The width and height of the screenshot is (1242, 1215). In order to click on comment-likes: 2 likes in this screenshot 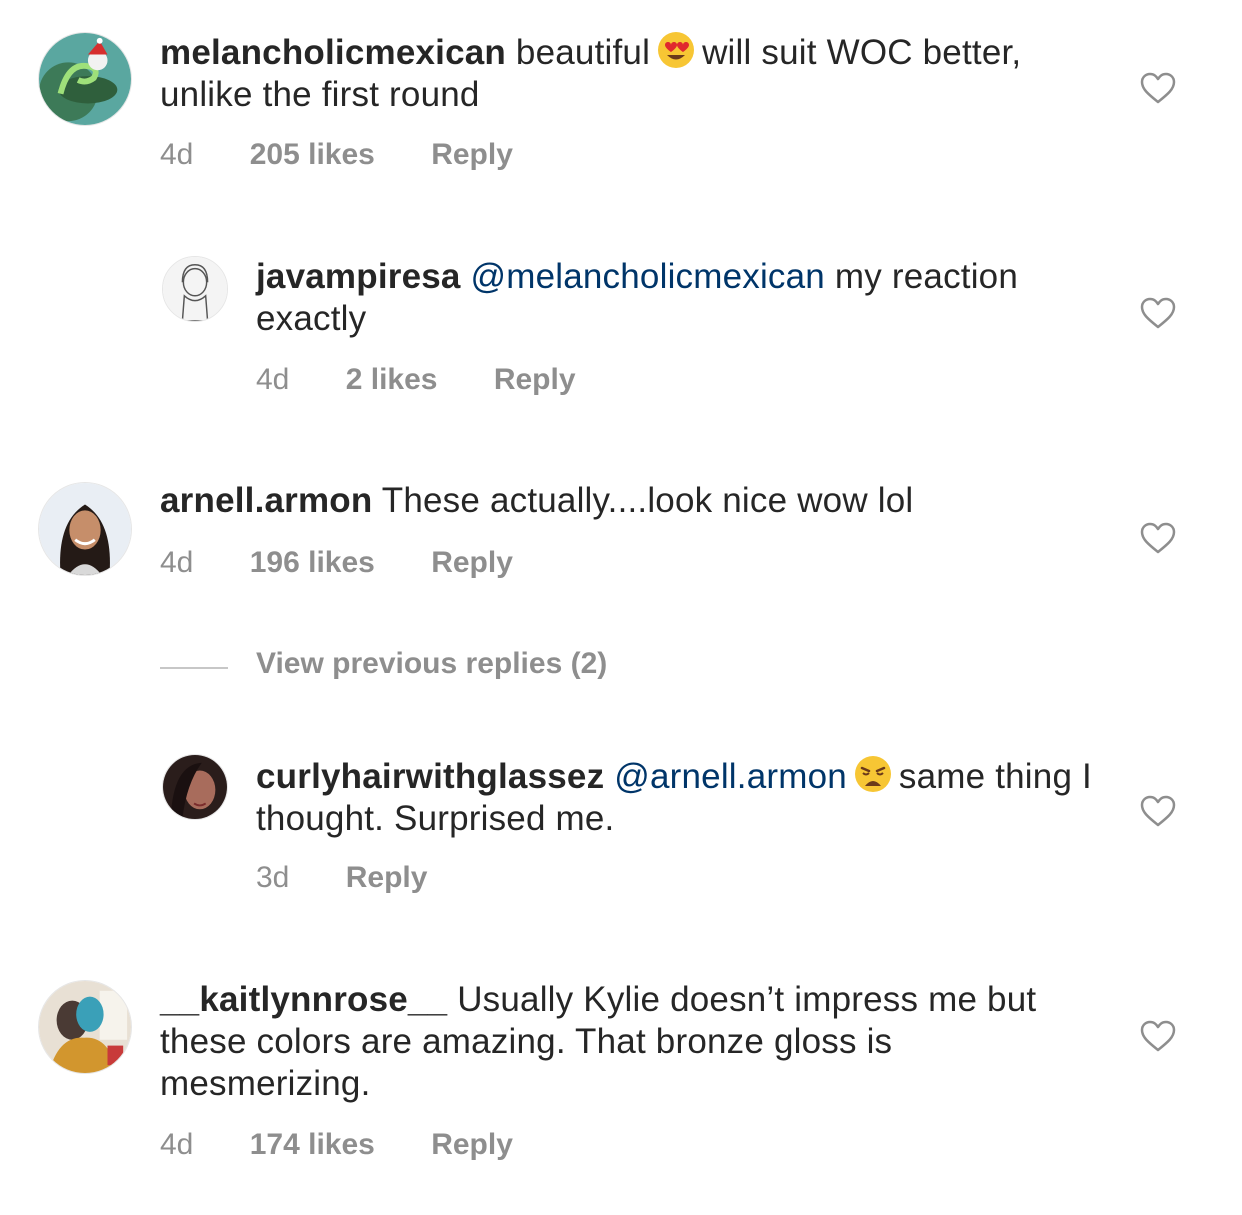, I will do `click(392, 380)`.